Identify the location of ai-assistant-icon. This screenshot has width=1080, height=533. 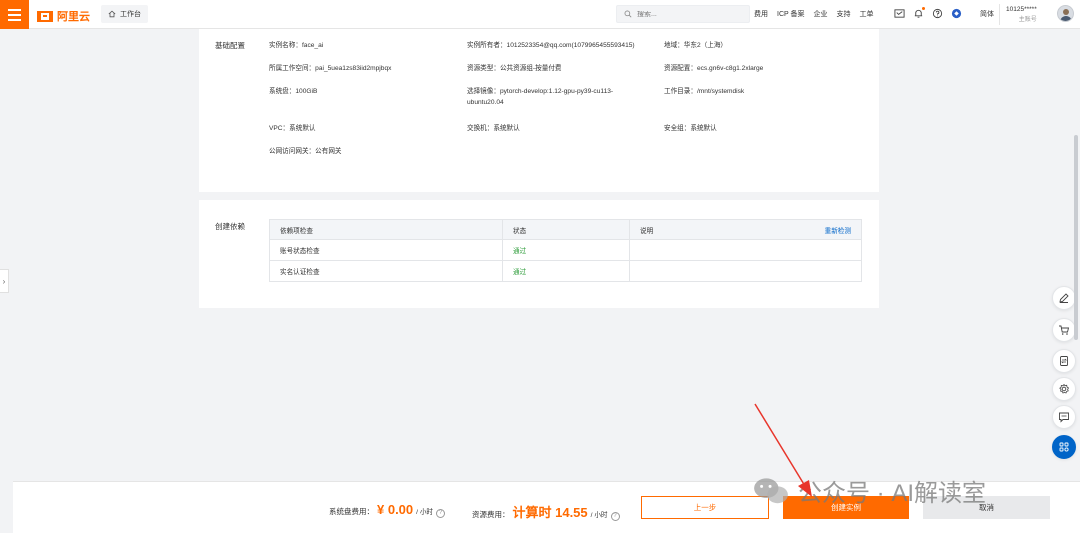
(956, 13).